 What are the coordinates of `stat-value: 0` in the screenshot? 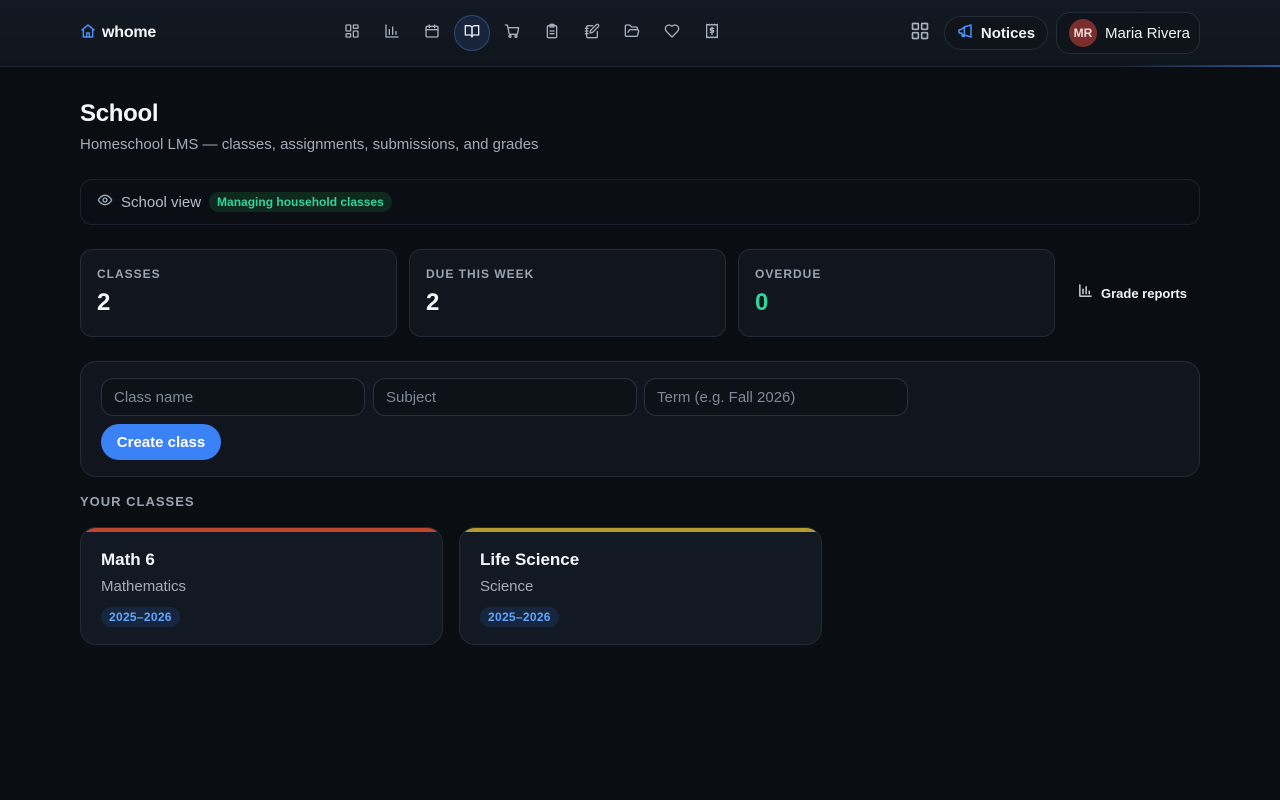 It's located at (762, 302).